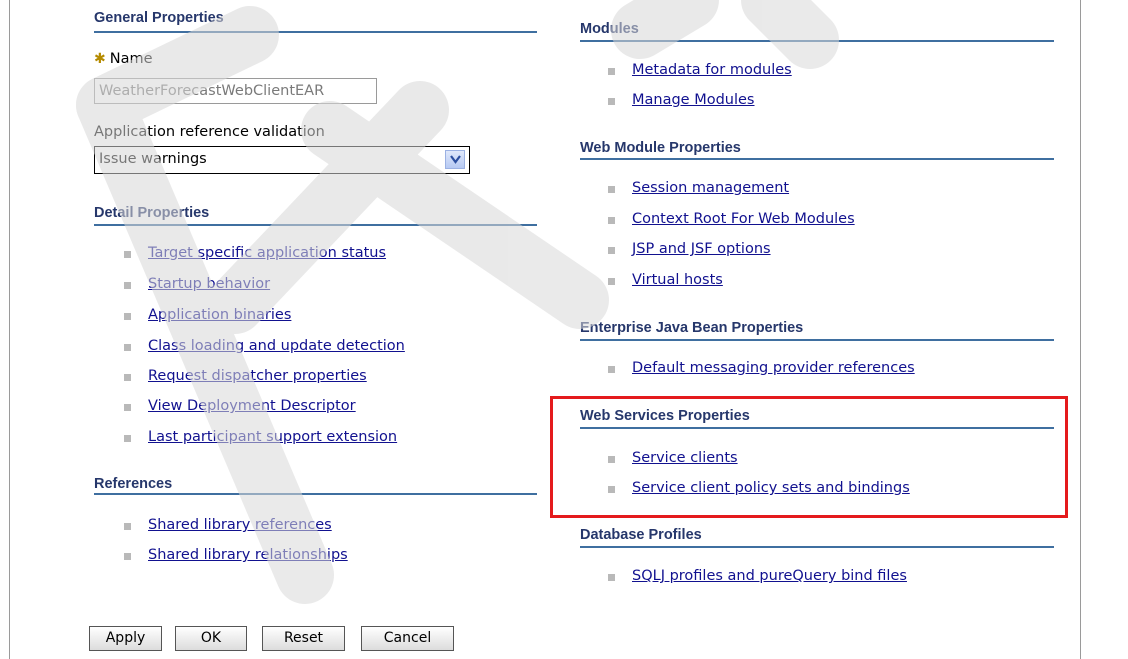 Image resolution: width=1128 pixels, height=659 pixels. Describe the element at coordinates (303, 638) in the screenshot. I see `reset-button: Reset` at that location.